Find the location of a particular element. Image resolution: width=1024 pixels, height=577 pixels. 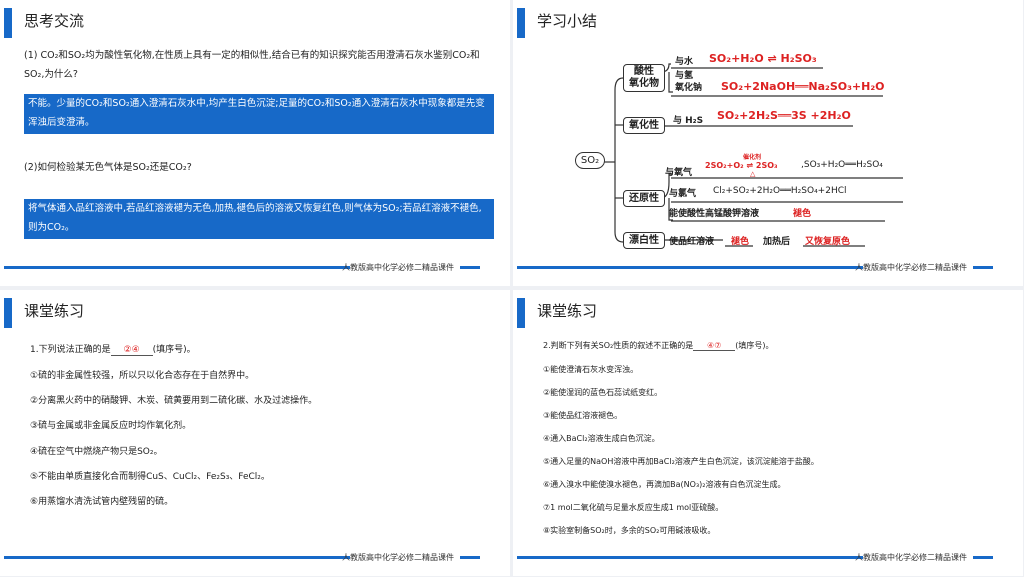

question-prefix: 2.判断下列有关SO₂性质的叙述不正确的是 is located at coordinates (618, 345).